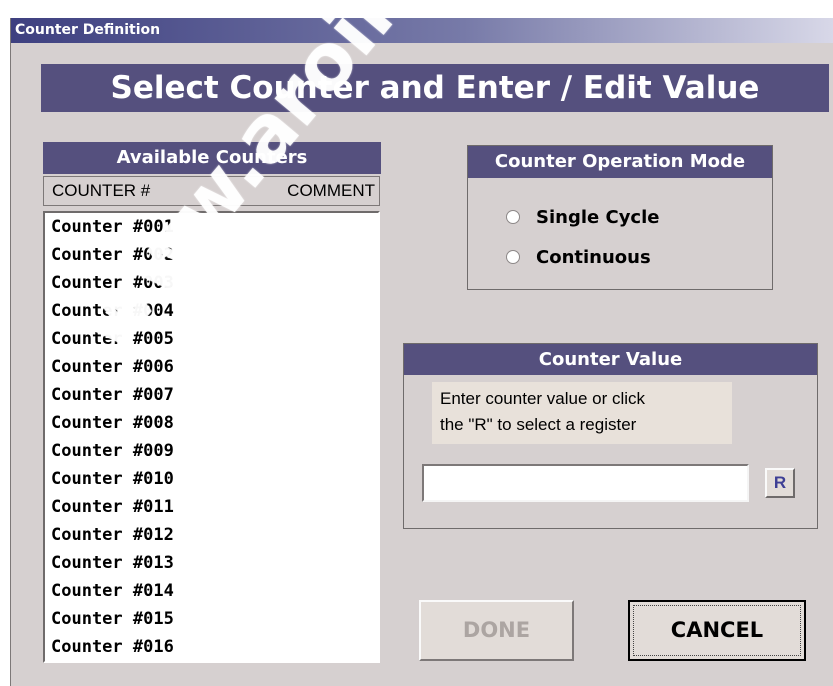 The width and height of the screenshot is (833, 686). What do you see at coordinates (211, 647) in the screenshot?
I see `list-item: Counter #016` at bounding box center [211, 647].